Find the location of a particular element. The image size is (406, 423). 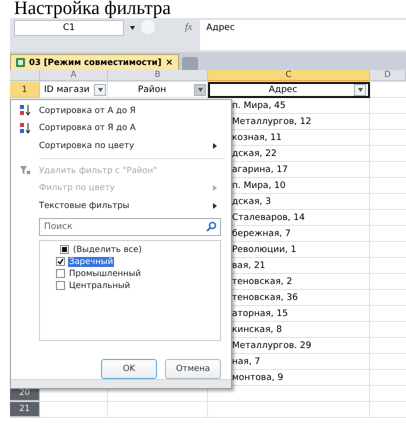

spreadsheet-icon is located at coordinates (20, 62).